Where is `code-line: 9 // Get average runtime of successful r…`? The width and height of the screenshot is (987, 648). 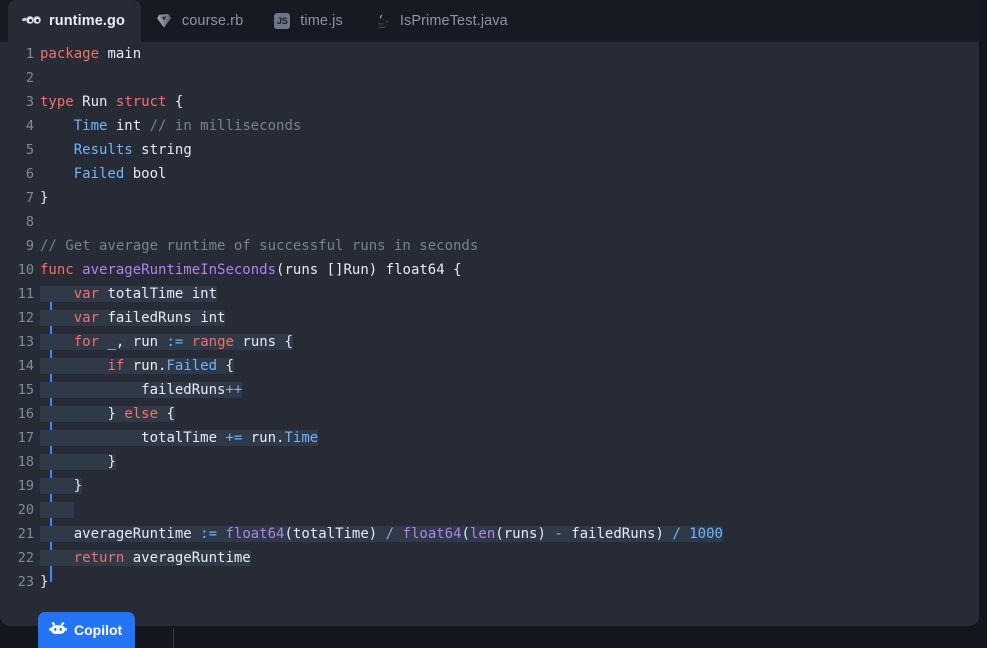
code-line: 9 // Get average runtime of successful r… is located at coordinates (489, 246).